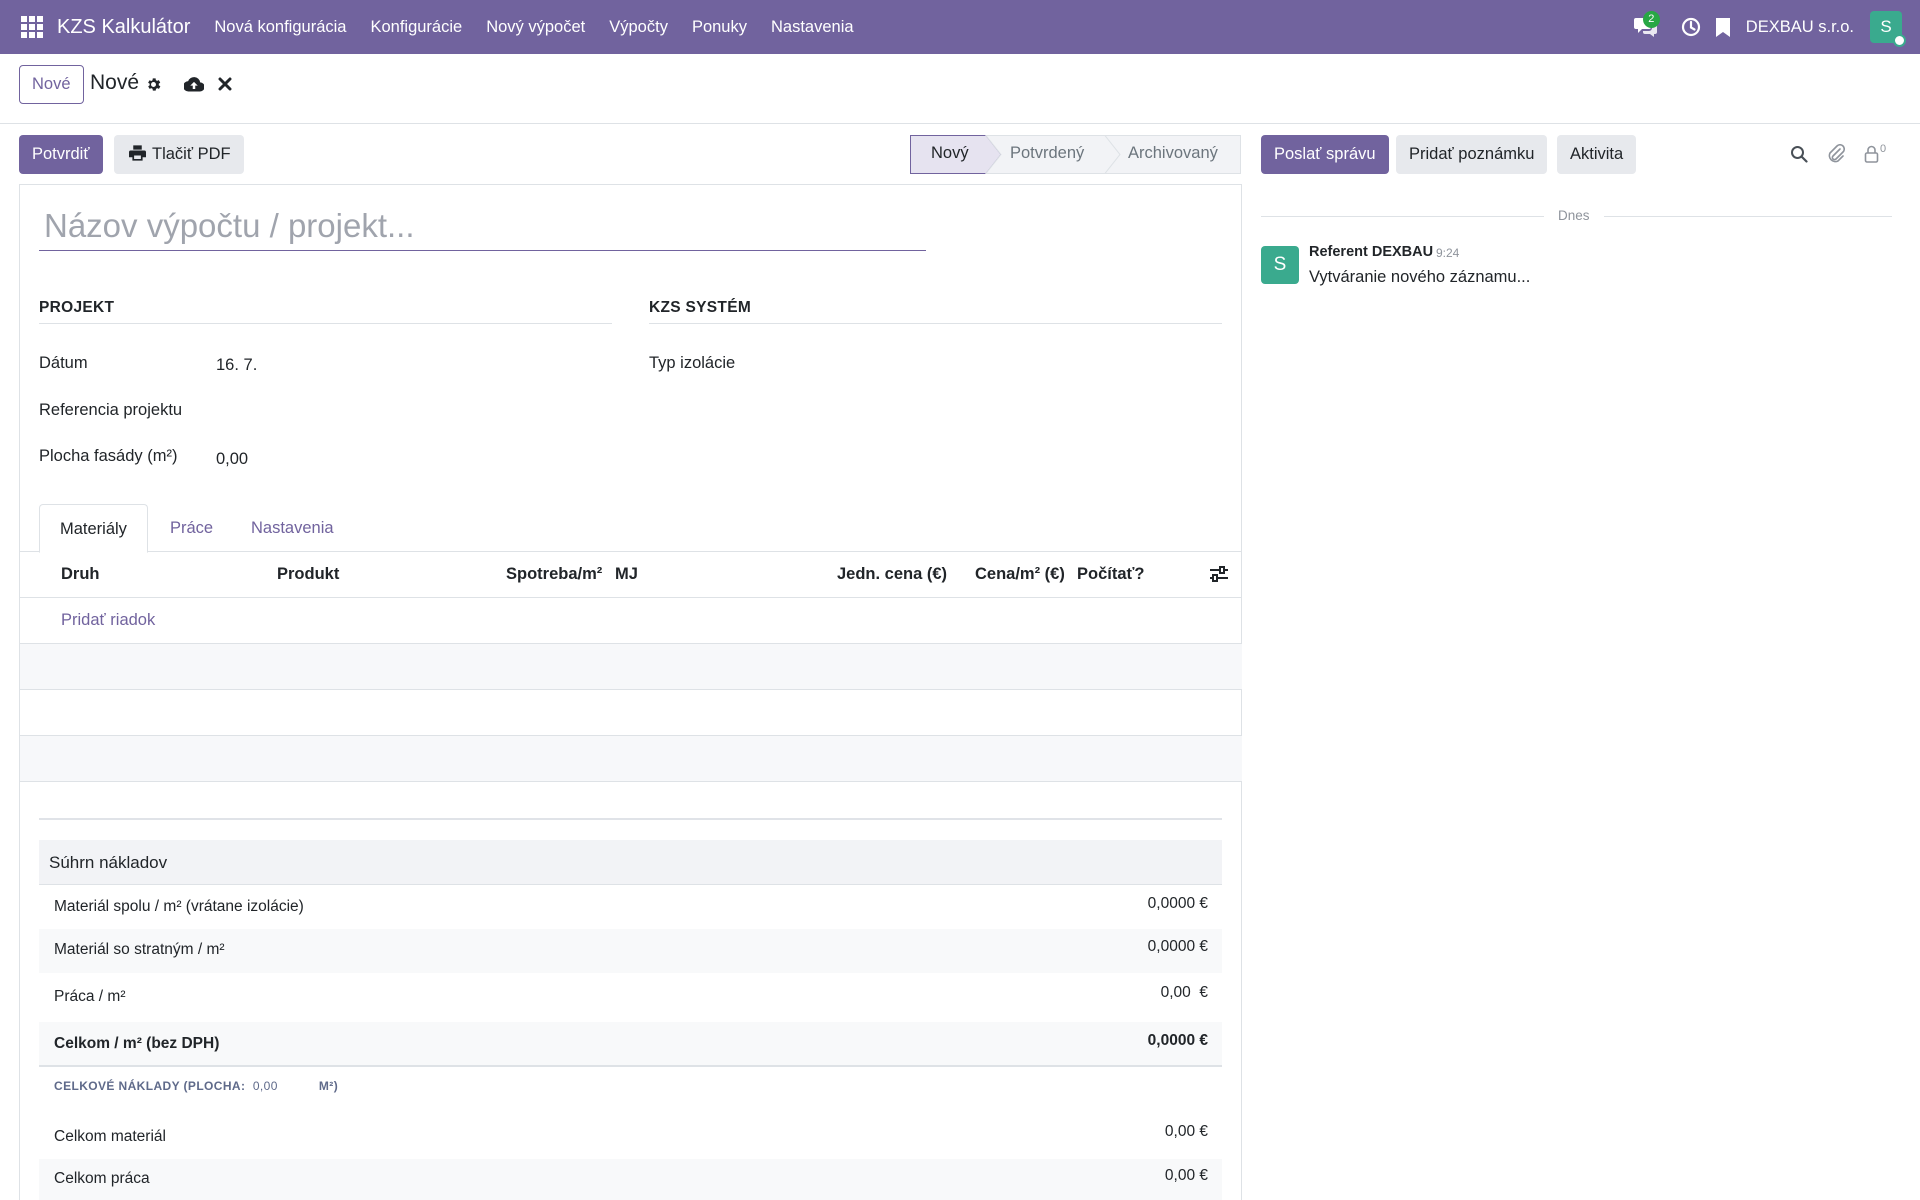 The image size is (1920, 1200). I want to click on message-author: Referent DEXBAU, so click(1371, 252).